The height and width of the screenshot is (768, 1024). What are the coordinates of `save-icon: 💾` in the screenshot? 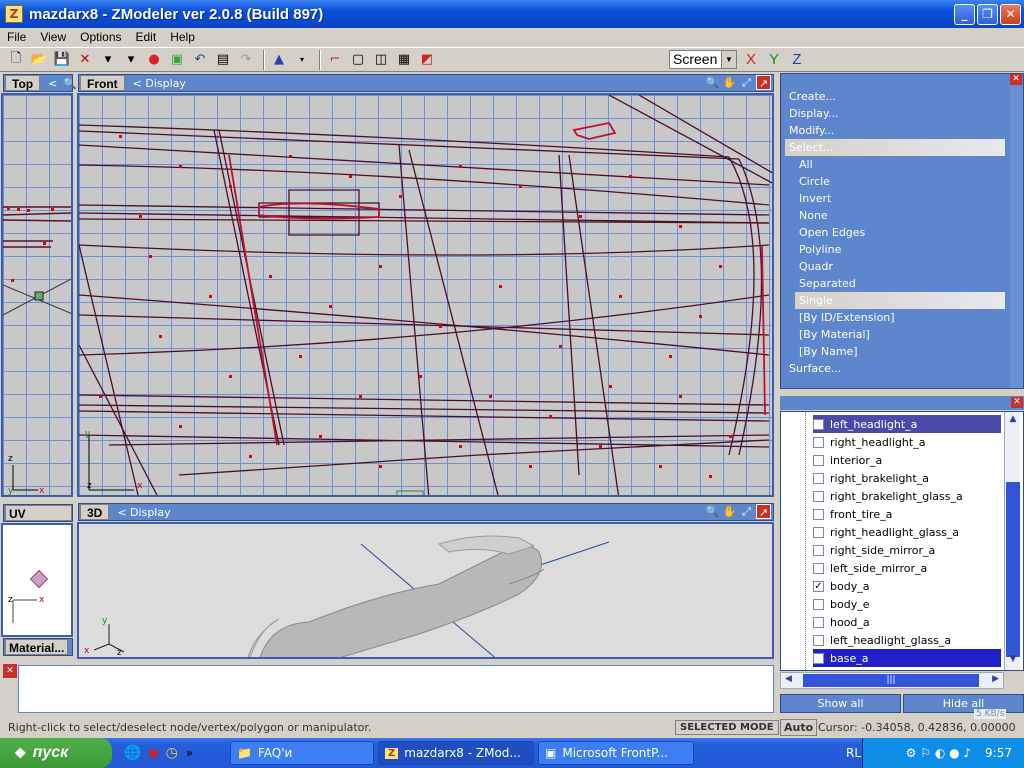 It's located at (62, 60).